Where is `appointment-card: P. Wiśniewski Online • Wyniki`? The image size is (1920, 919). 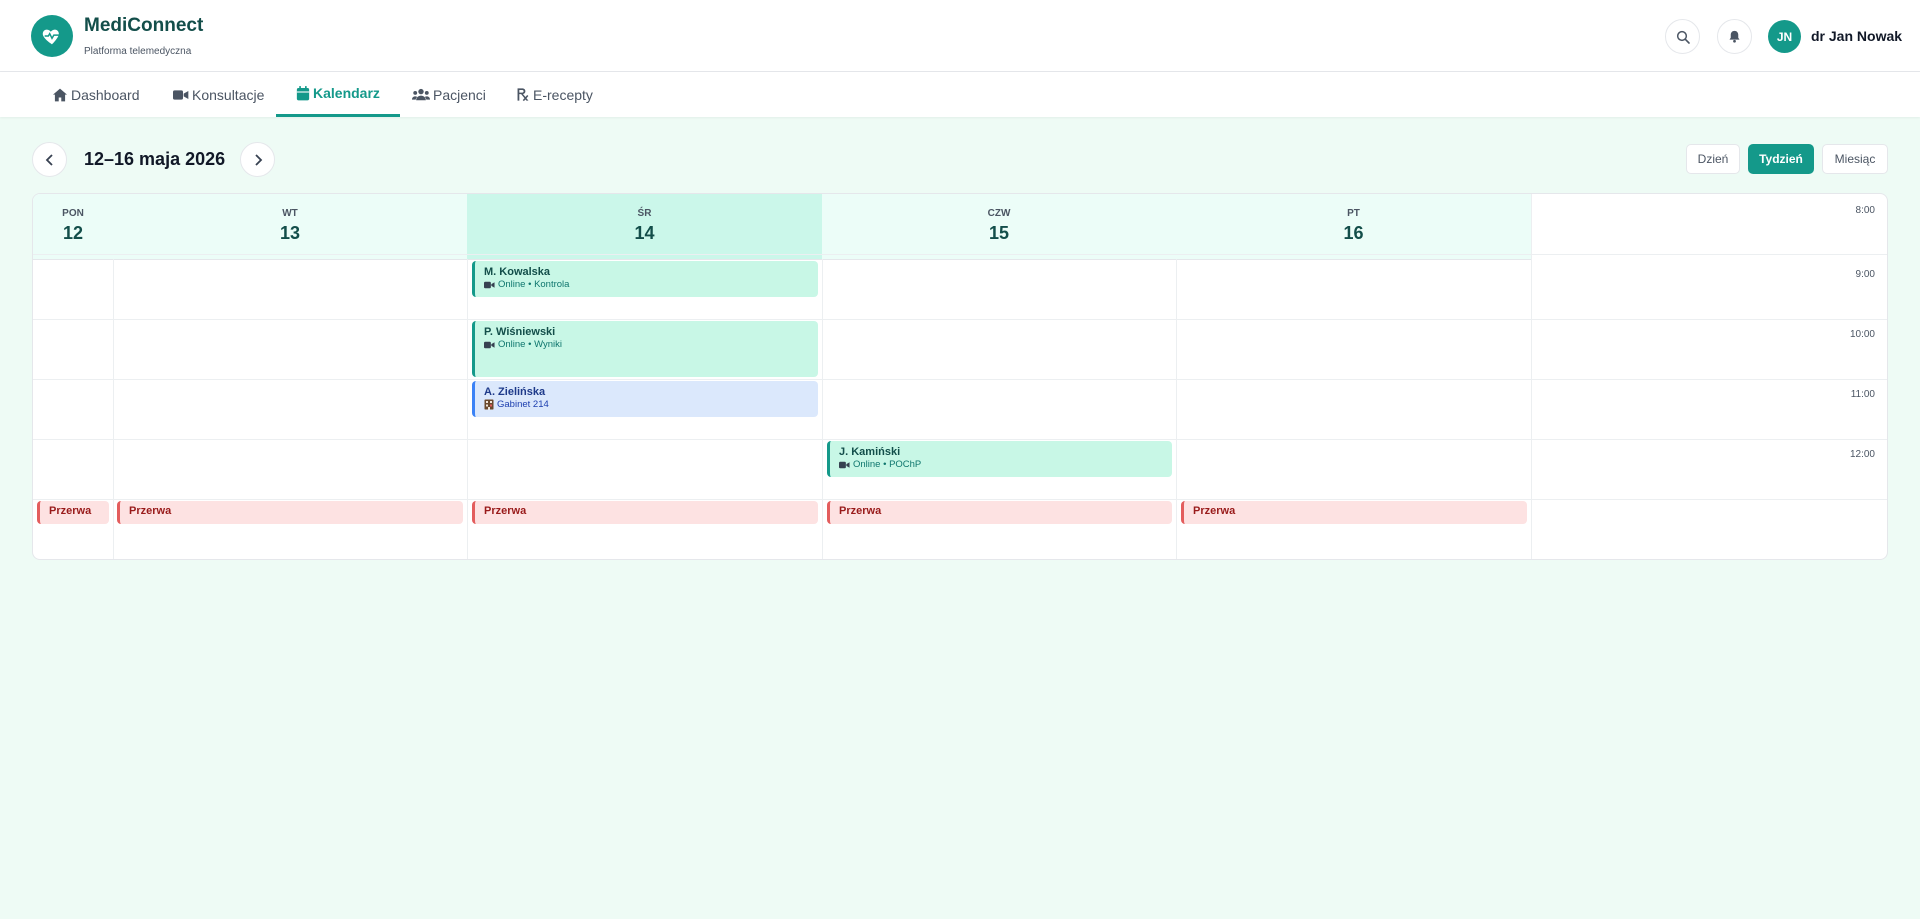
appointment-card: P. Wiśniewski Online • Wyniki is located at coordinates (645, 349).